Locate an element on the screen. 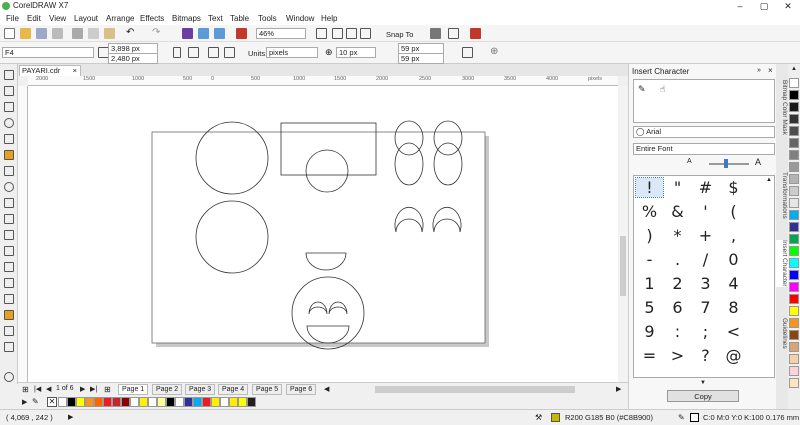 Image resolution: width=800 pixels, height=425 pixels. tab-transformations: Transformations is located at coordinates (782, 195).